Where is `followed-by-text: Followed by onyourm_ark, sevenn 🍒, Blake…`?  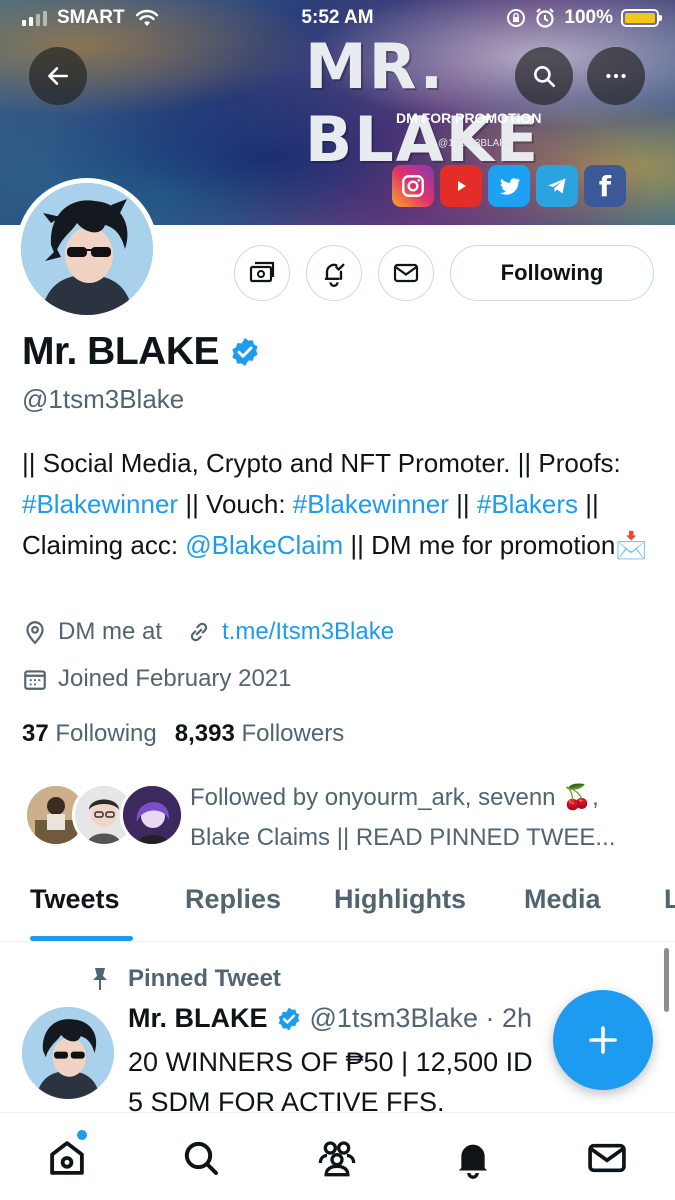 followed-by-text: Followed by onyourm_ark, sevenn 🍒, Blake… is located at coordinates (425, 818).